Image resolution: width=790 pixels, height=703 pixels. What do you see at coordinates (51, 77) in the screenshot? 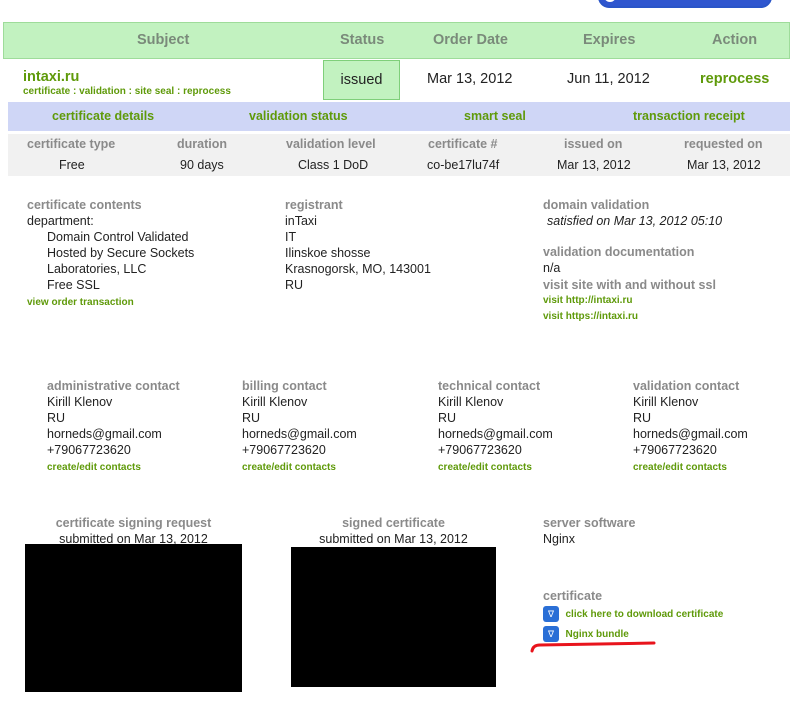
I see `domain-link: intaxi.ru` at bounding box center [51, 77].